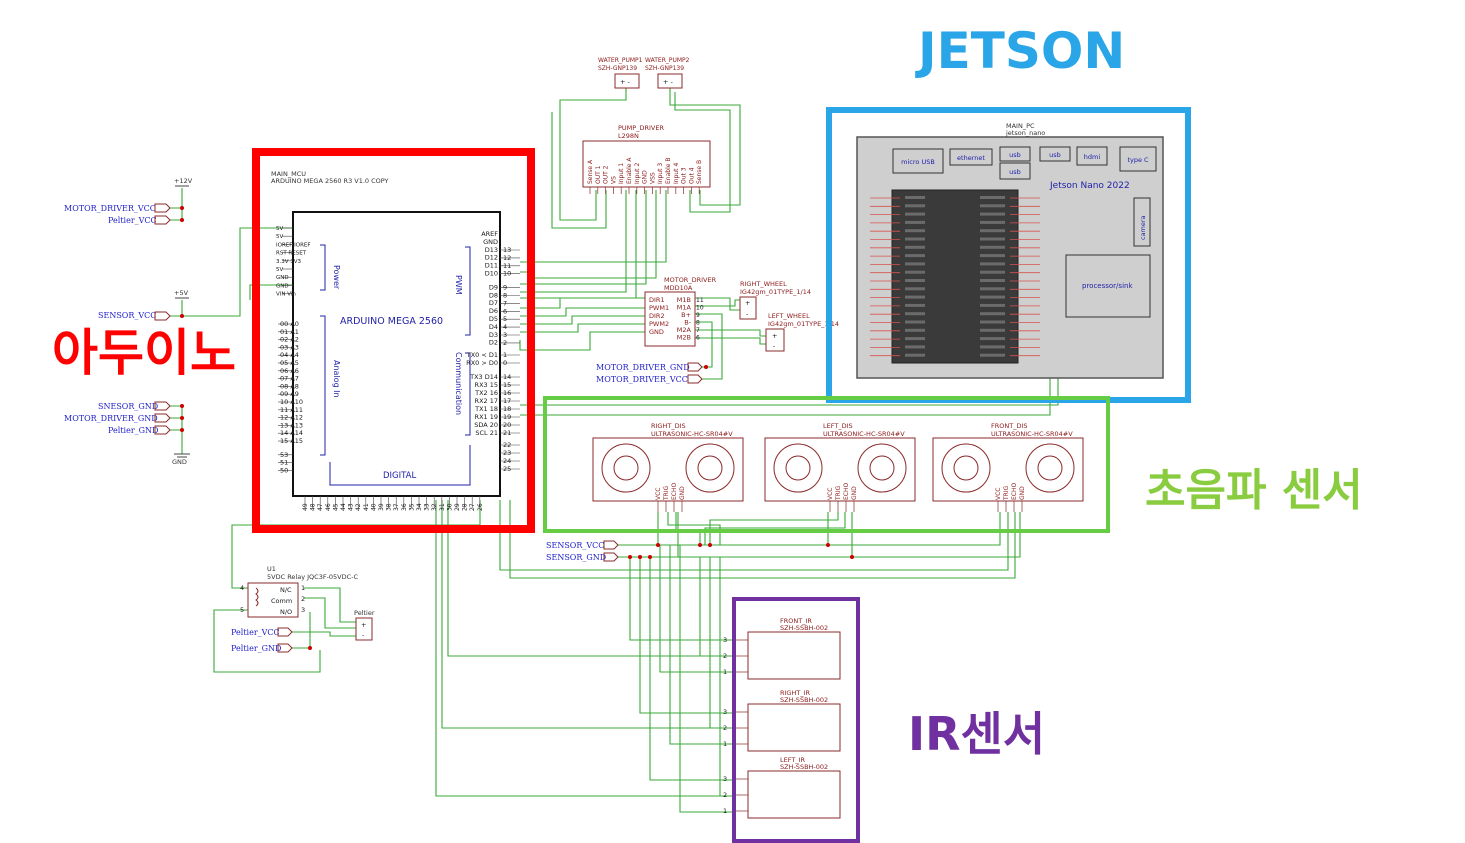  Describe the element at coordinates (690, 280) in the screenshot. I see `motor-driver-ref: MOTOR_DRIVER` at that location.